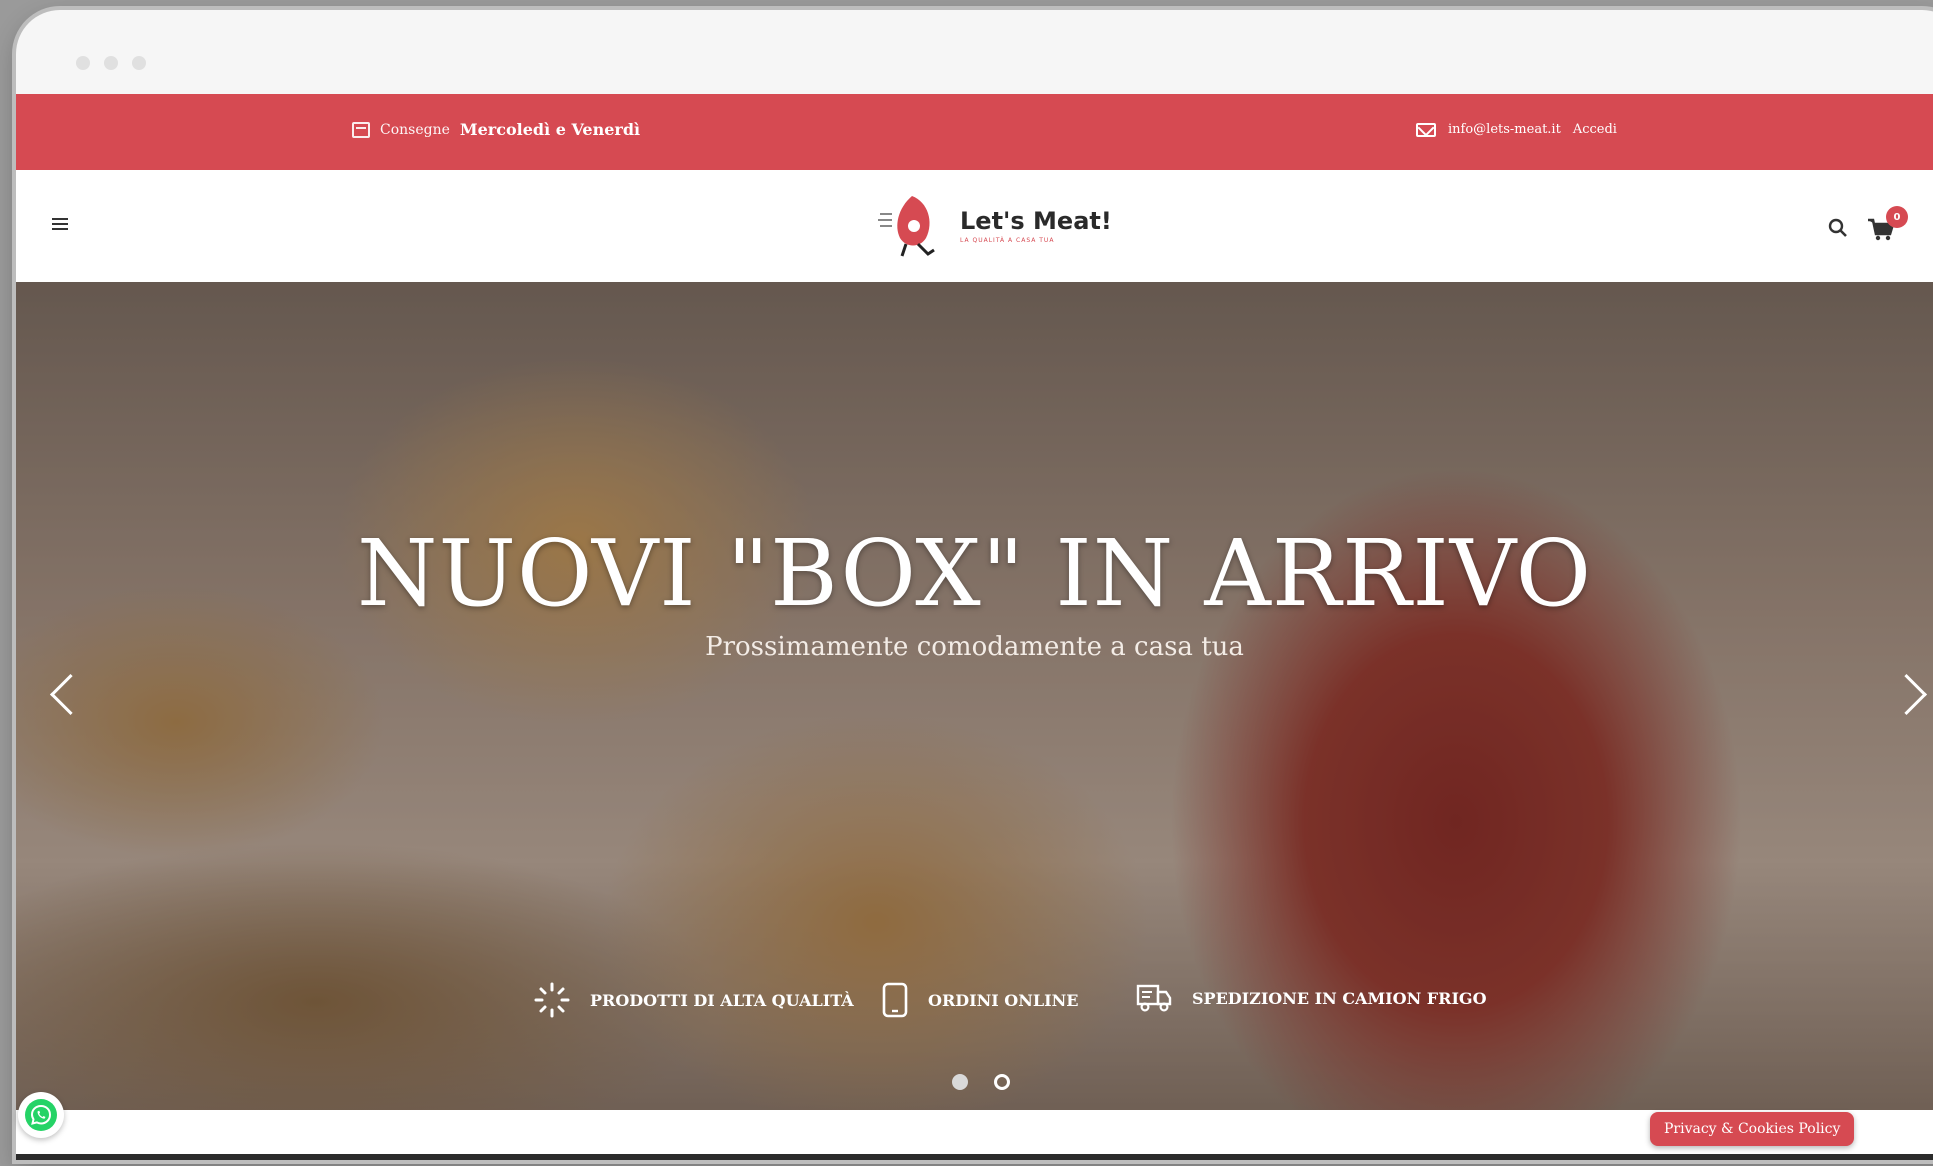  Describe the element at coordinates (1897, 217) in the screenshot. I see `cart-count-badge: 0` at that location.